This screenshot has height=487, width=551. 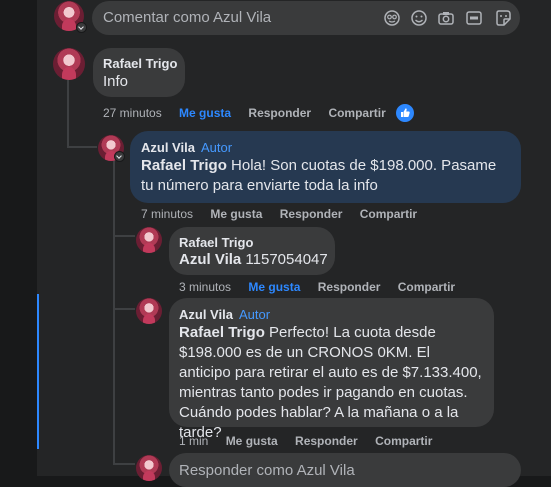 I want to click on comment-actions: 3 minutos Me gusta Responder Compartir, so click(x=324, y=287).